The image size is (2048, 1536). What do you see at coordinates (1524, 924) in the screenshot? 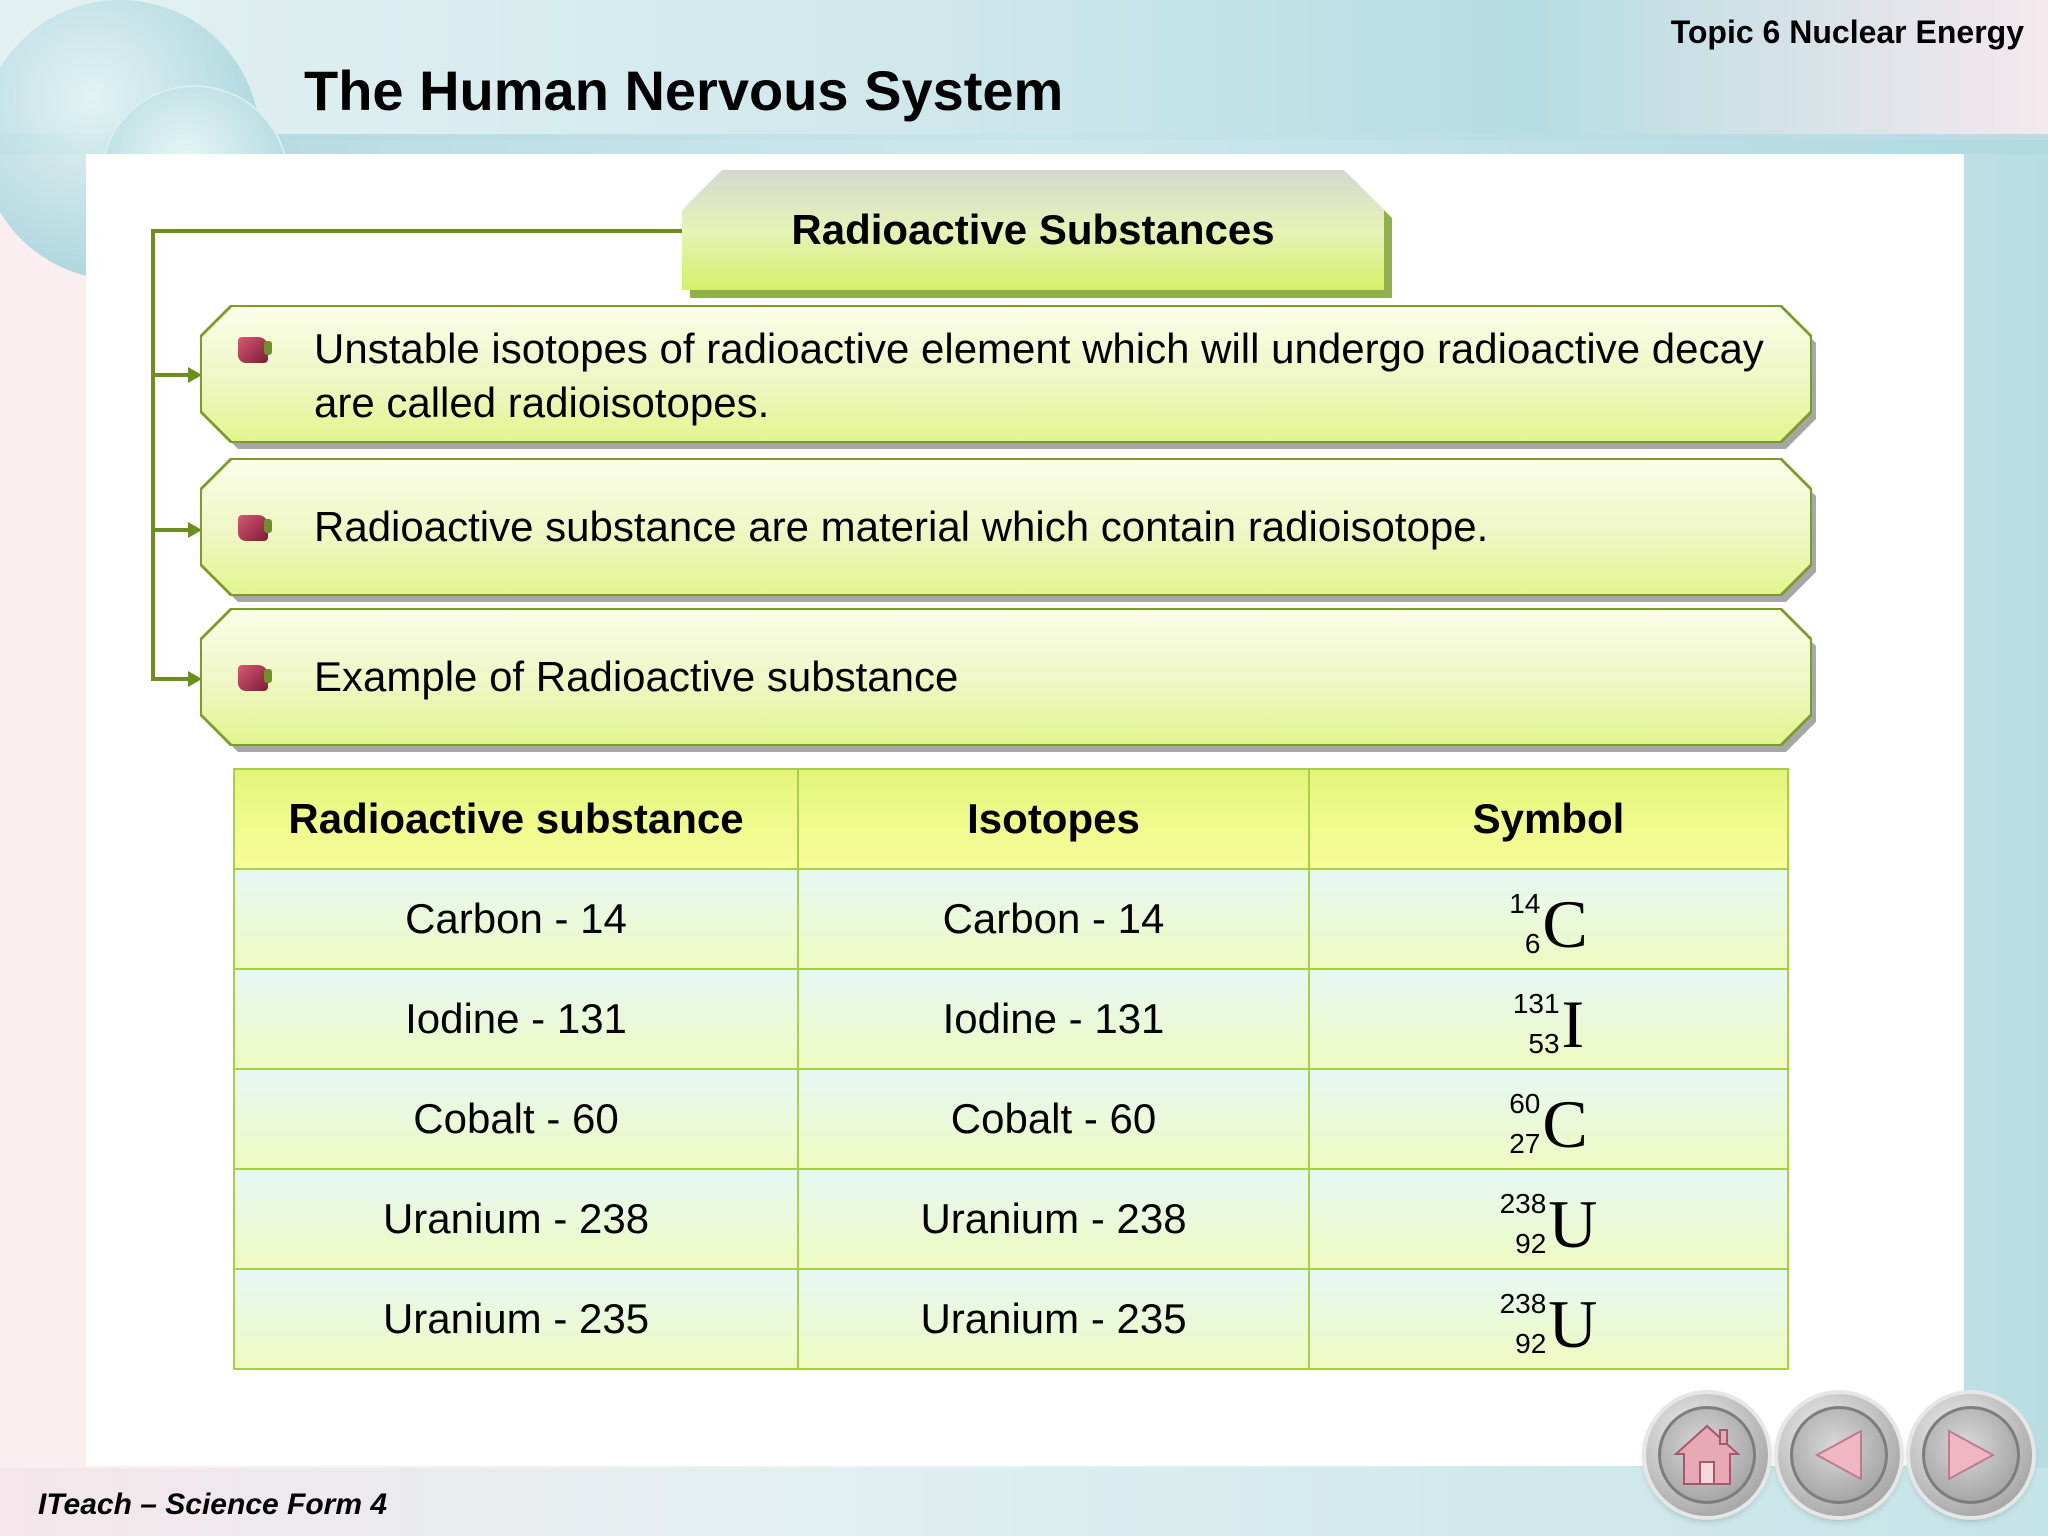
I see `nuclide-numbers: 14 6` at bounding box center [1524, 924].